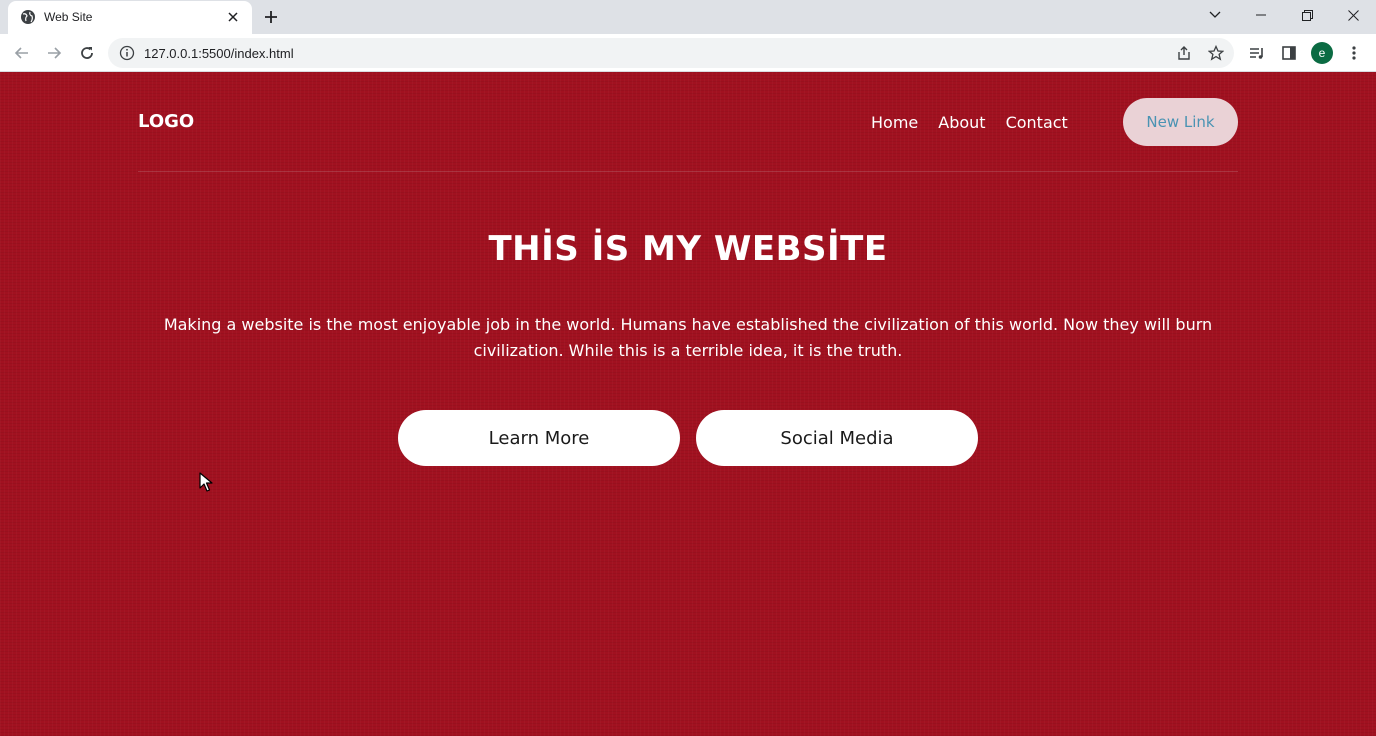 This screenshot has height=736, width=1376. I want to click on restore-icon, so click(1307, 15).